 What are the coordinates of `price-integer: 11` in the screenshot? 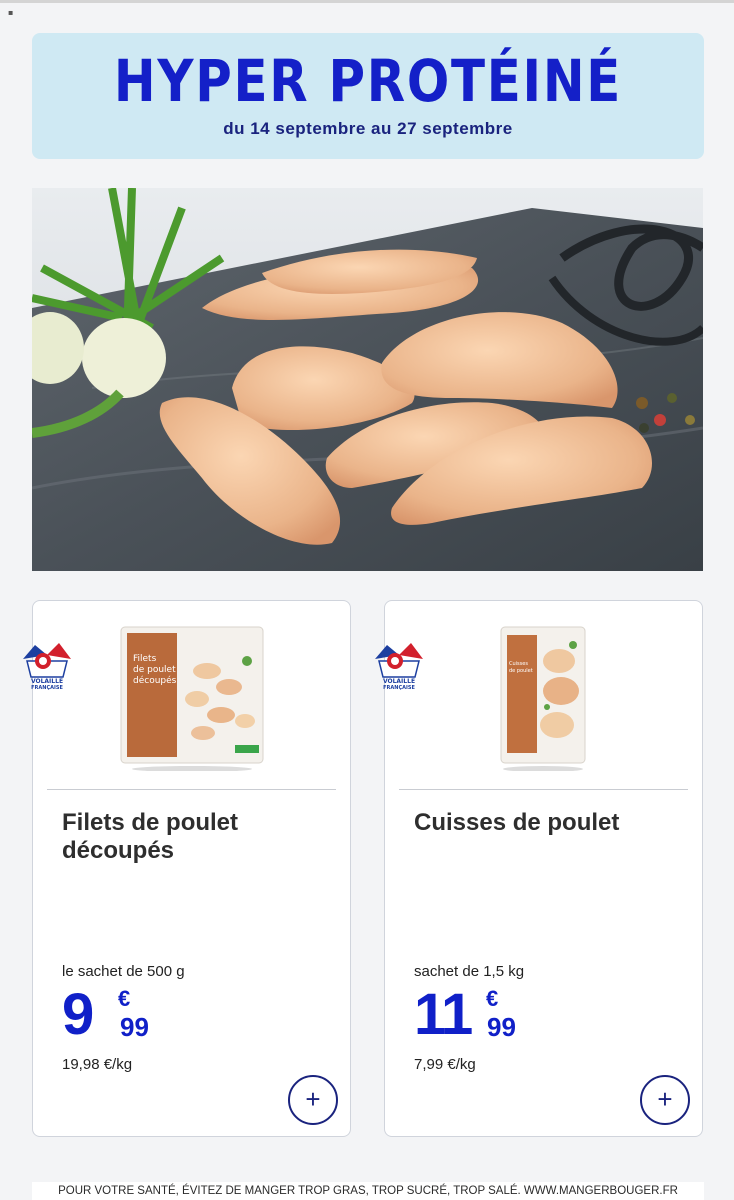 It's located at (443, 1014).